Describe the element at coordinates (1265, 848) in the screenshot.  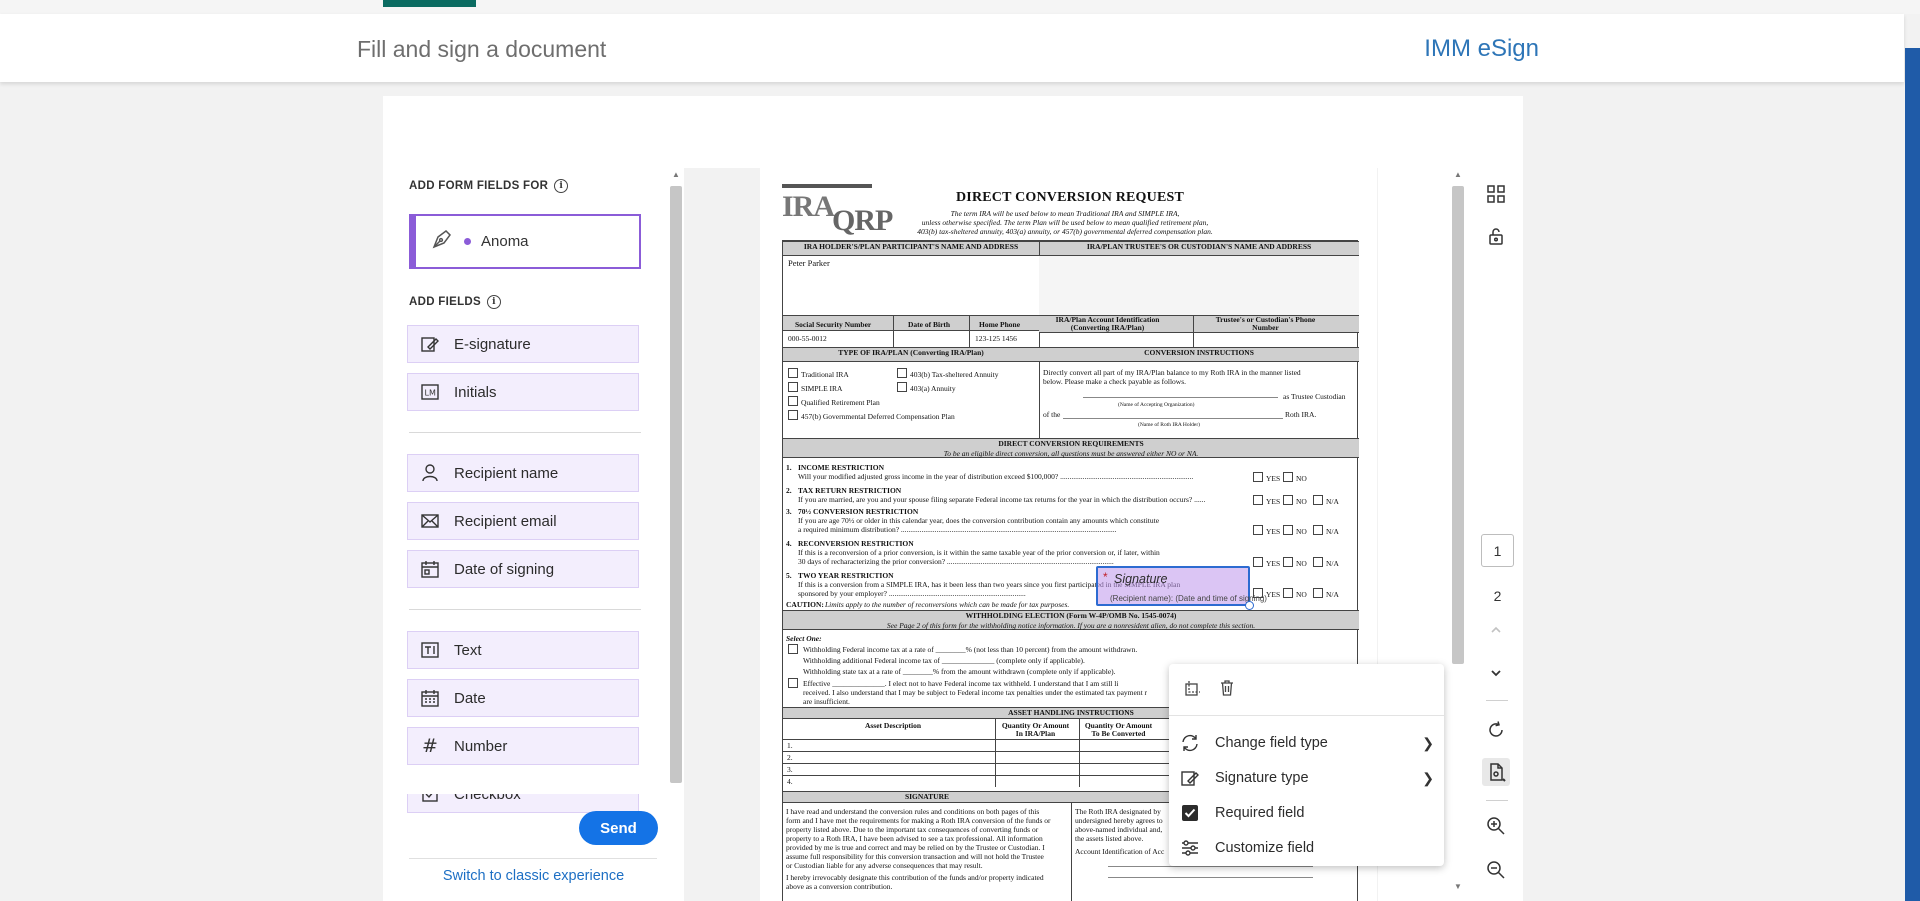
I see `menu-item-label: Customize field` at that location.